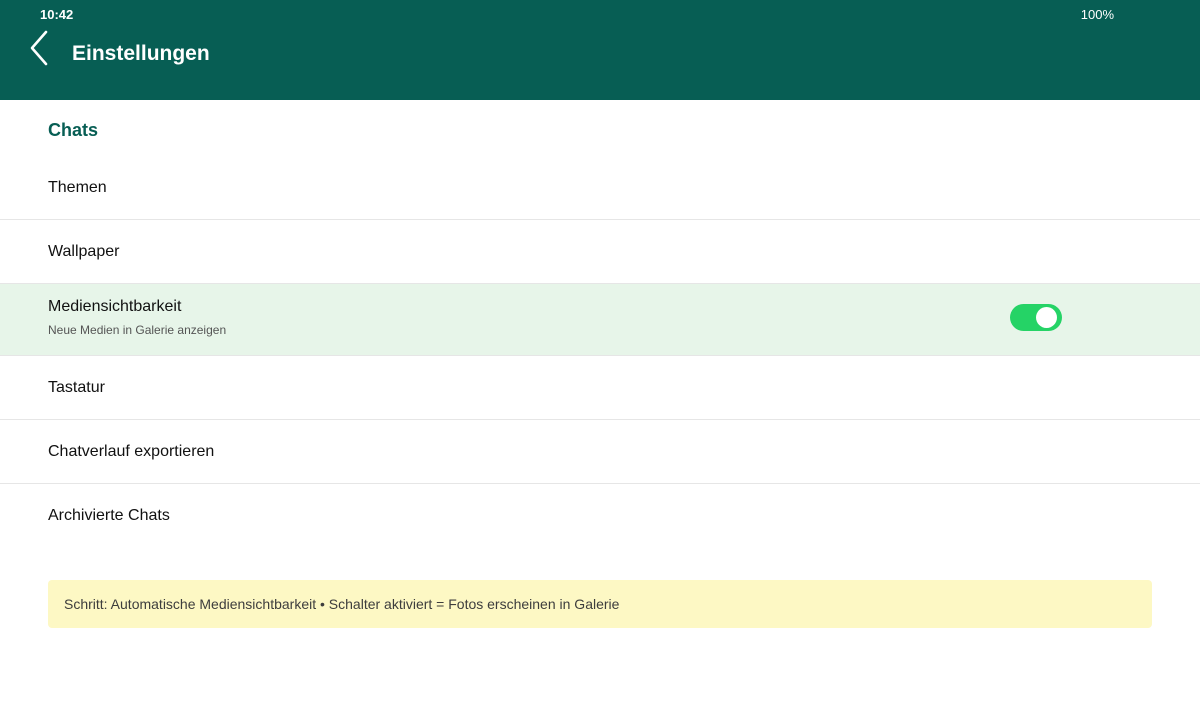 Image resolution: width=1200 pixels, height=720 pixels. What do you see at coordinates (1046, 317) in the screenshot?
I see `toggle-knob` at bounding box center [1046, 317].